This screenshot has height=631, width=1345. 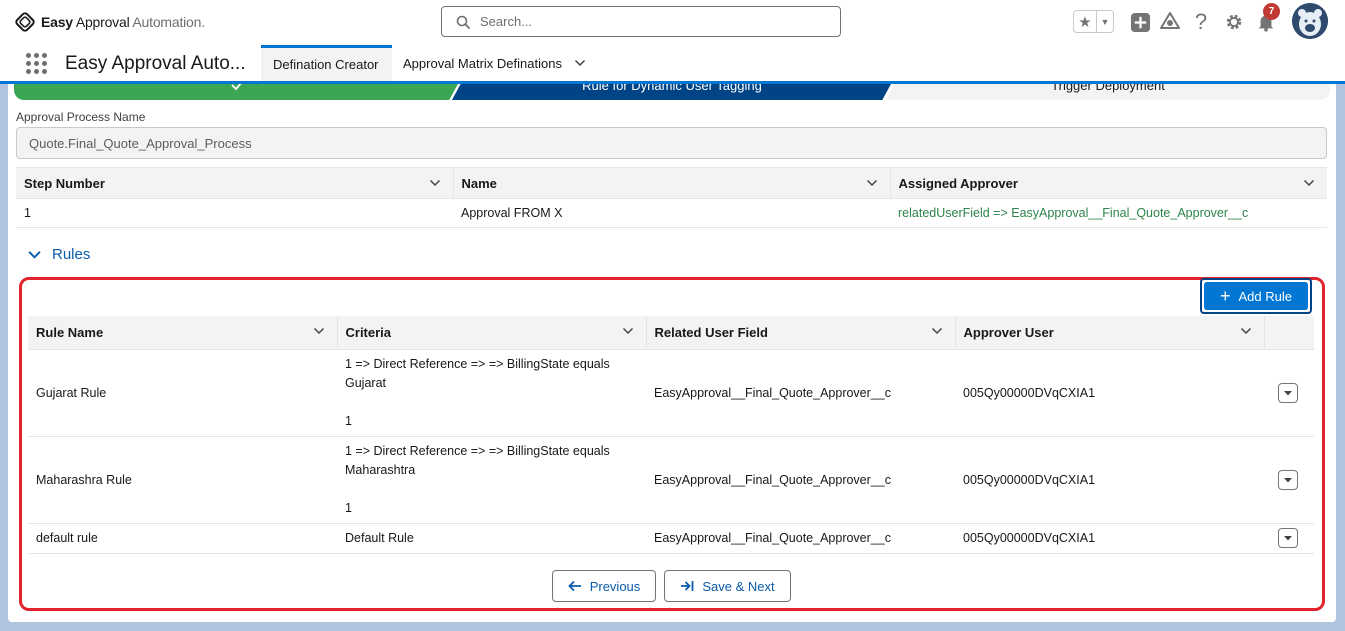 What do you see at coordinates (1271, 11) in the screenshot?
I see `notification-count-badge: 7` at bounding box center [1271, 11].